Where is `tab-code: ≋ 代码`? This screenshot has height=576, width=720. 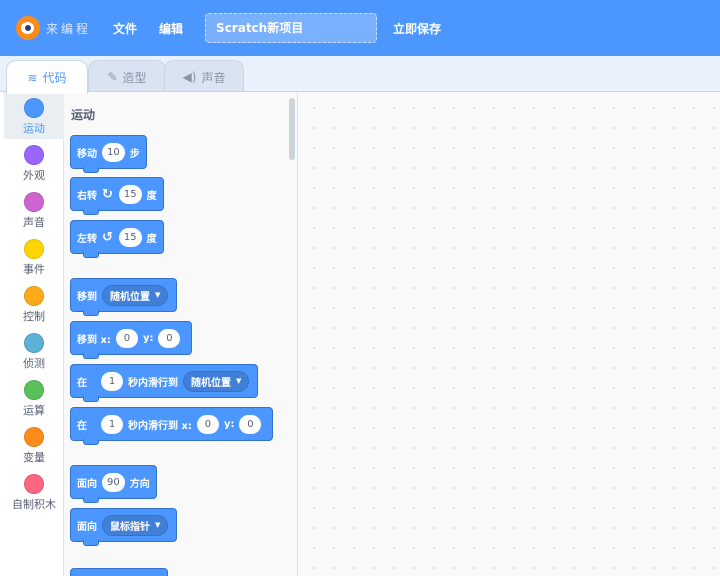
tab-code: ≋ 代码 is located at coordinates (47, 77).